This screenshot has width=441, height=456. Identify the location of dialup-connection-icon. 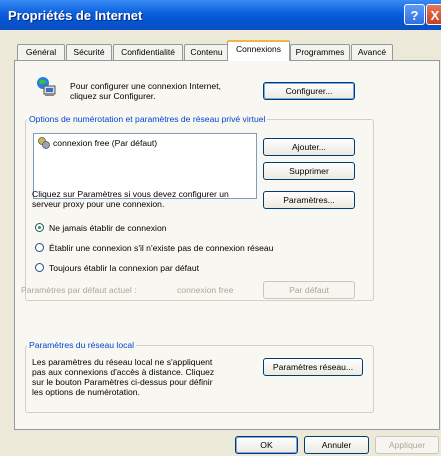
(44, 143).